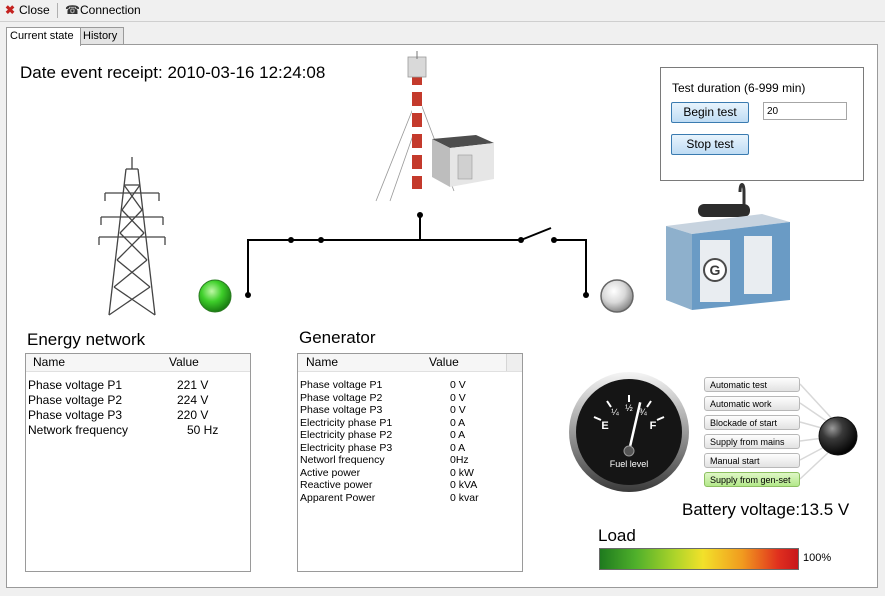 The width and height of the screenshot is (885, 596). Describe the element at coordinates (10, 10) in the screenshot. I see `close-icon: ✖` at that location.